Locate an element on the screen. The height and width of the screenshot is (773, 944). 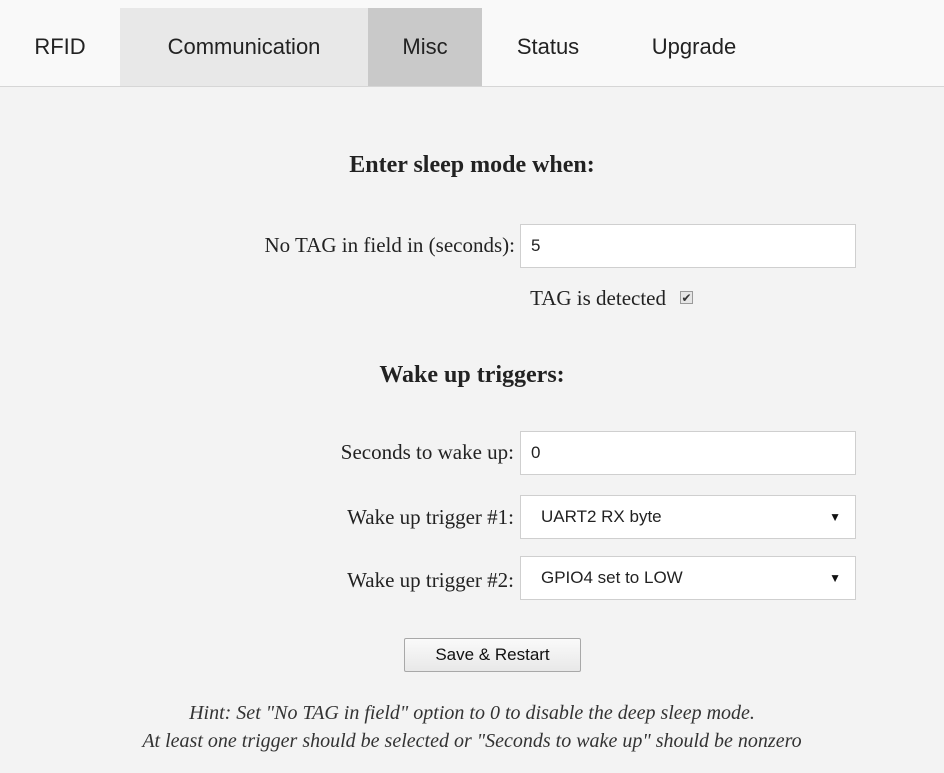
seconds-to-wake-value: 0 is located at coordinates (536, 452).